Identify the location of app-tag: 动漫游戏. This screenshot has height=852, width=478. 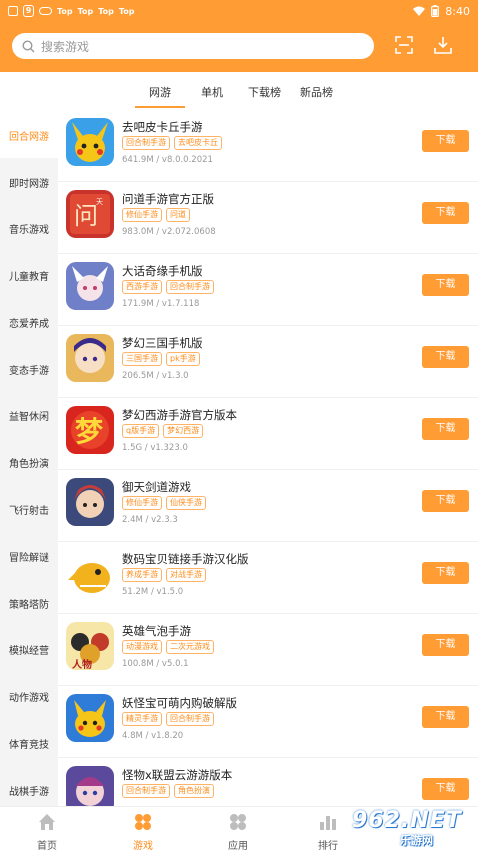
(142, 647).